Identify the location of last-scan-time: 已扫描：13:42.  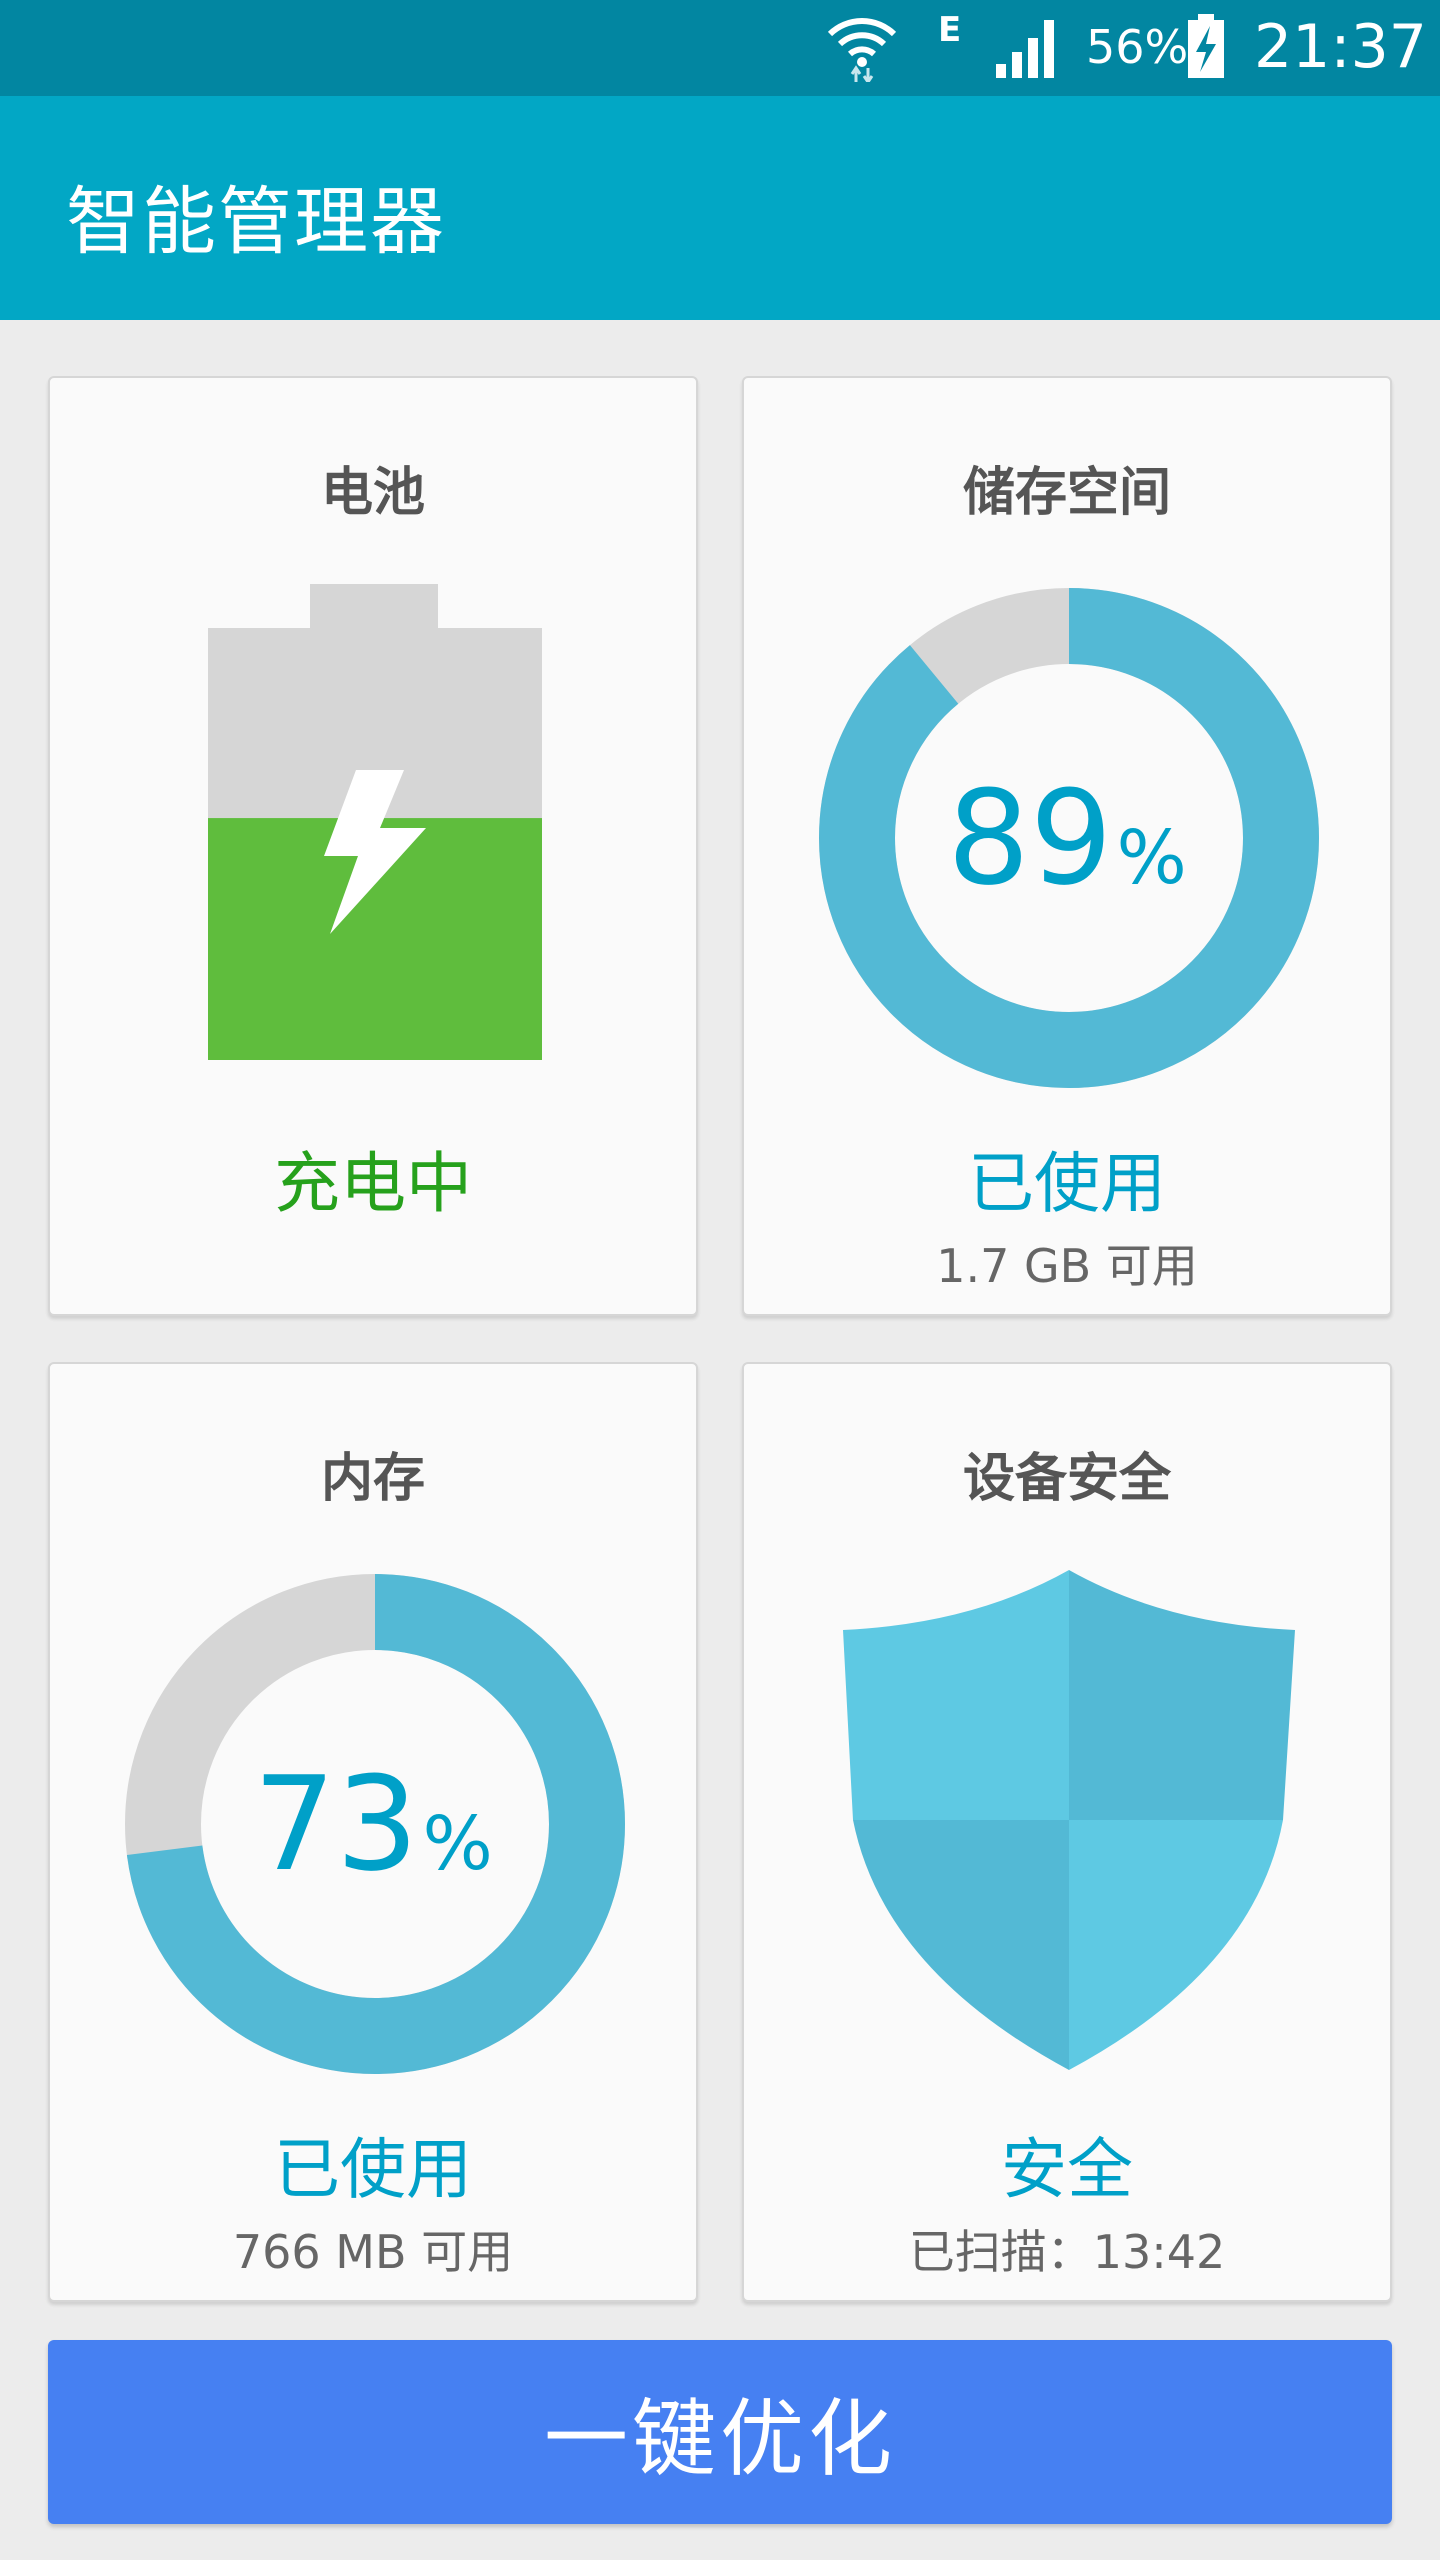
(1067, 2252).